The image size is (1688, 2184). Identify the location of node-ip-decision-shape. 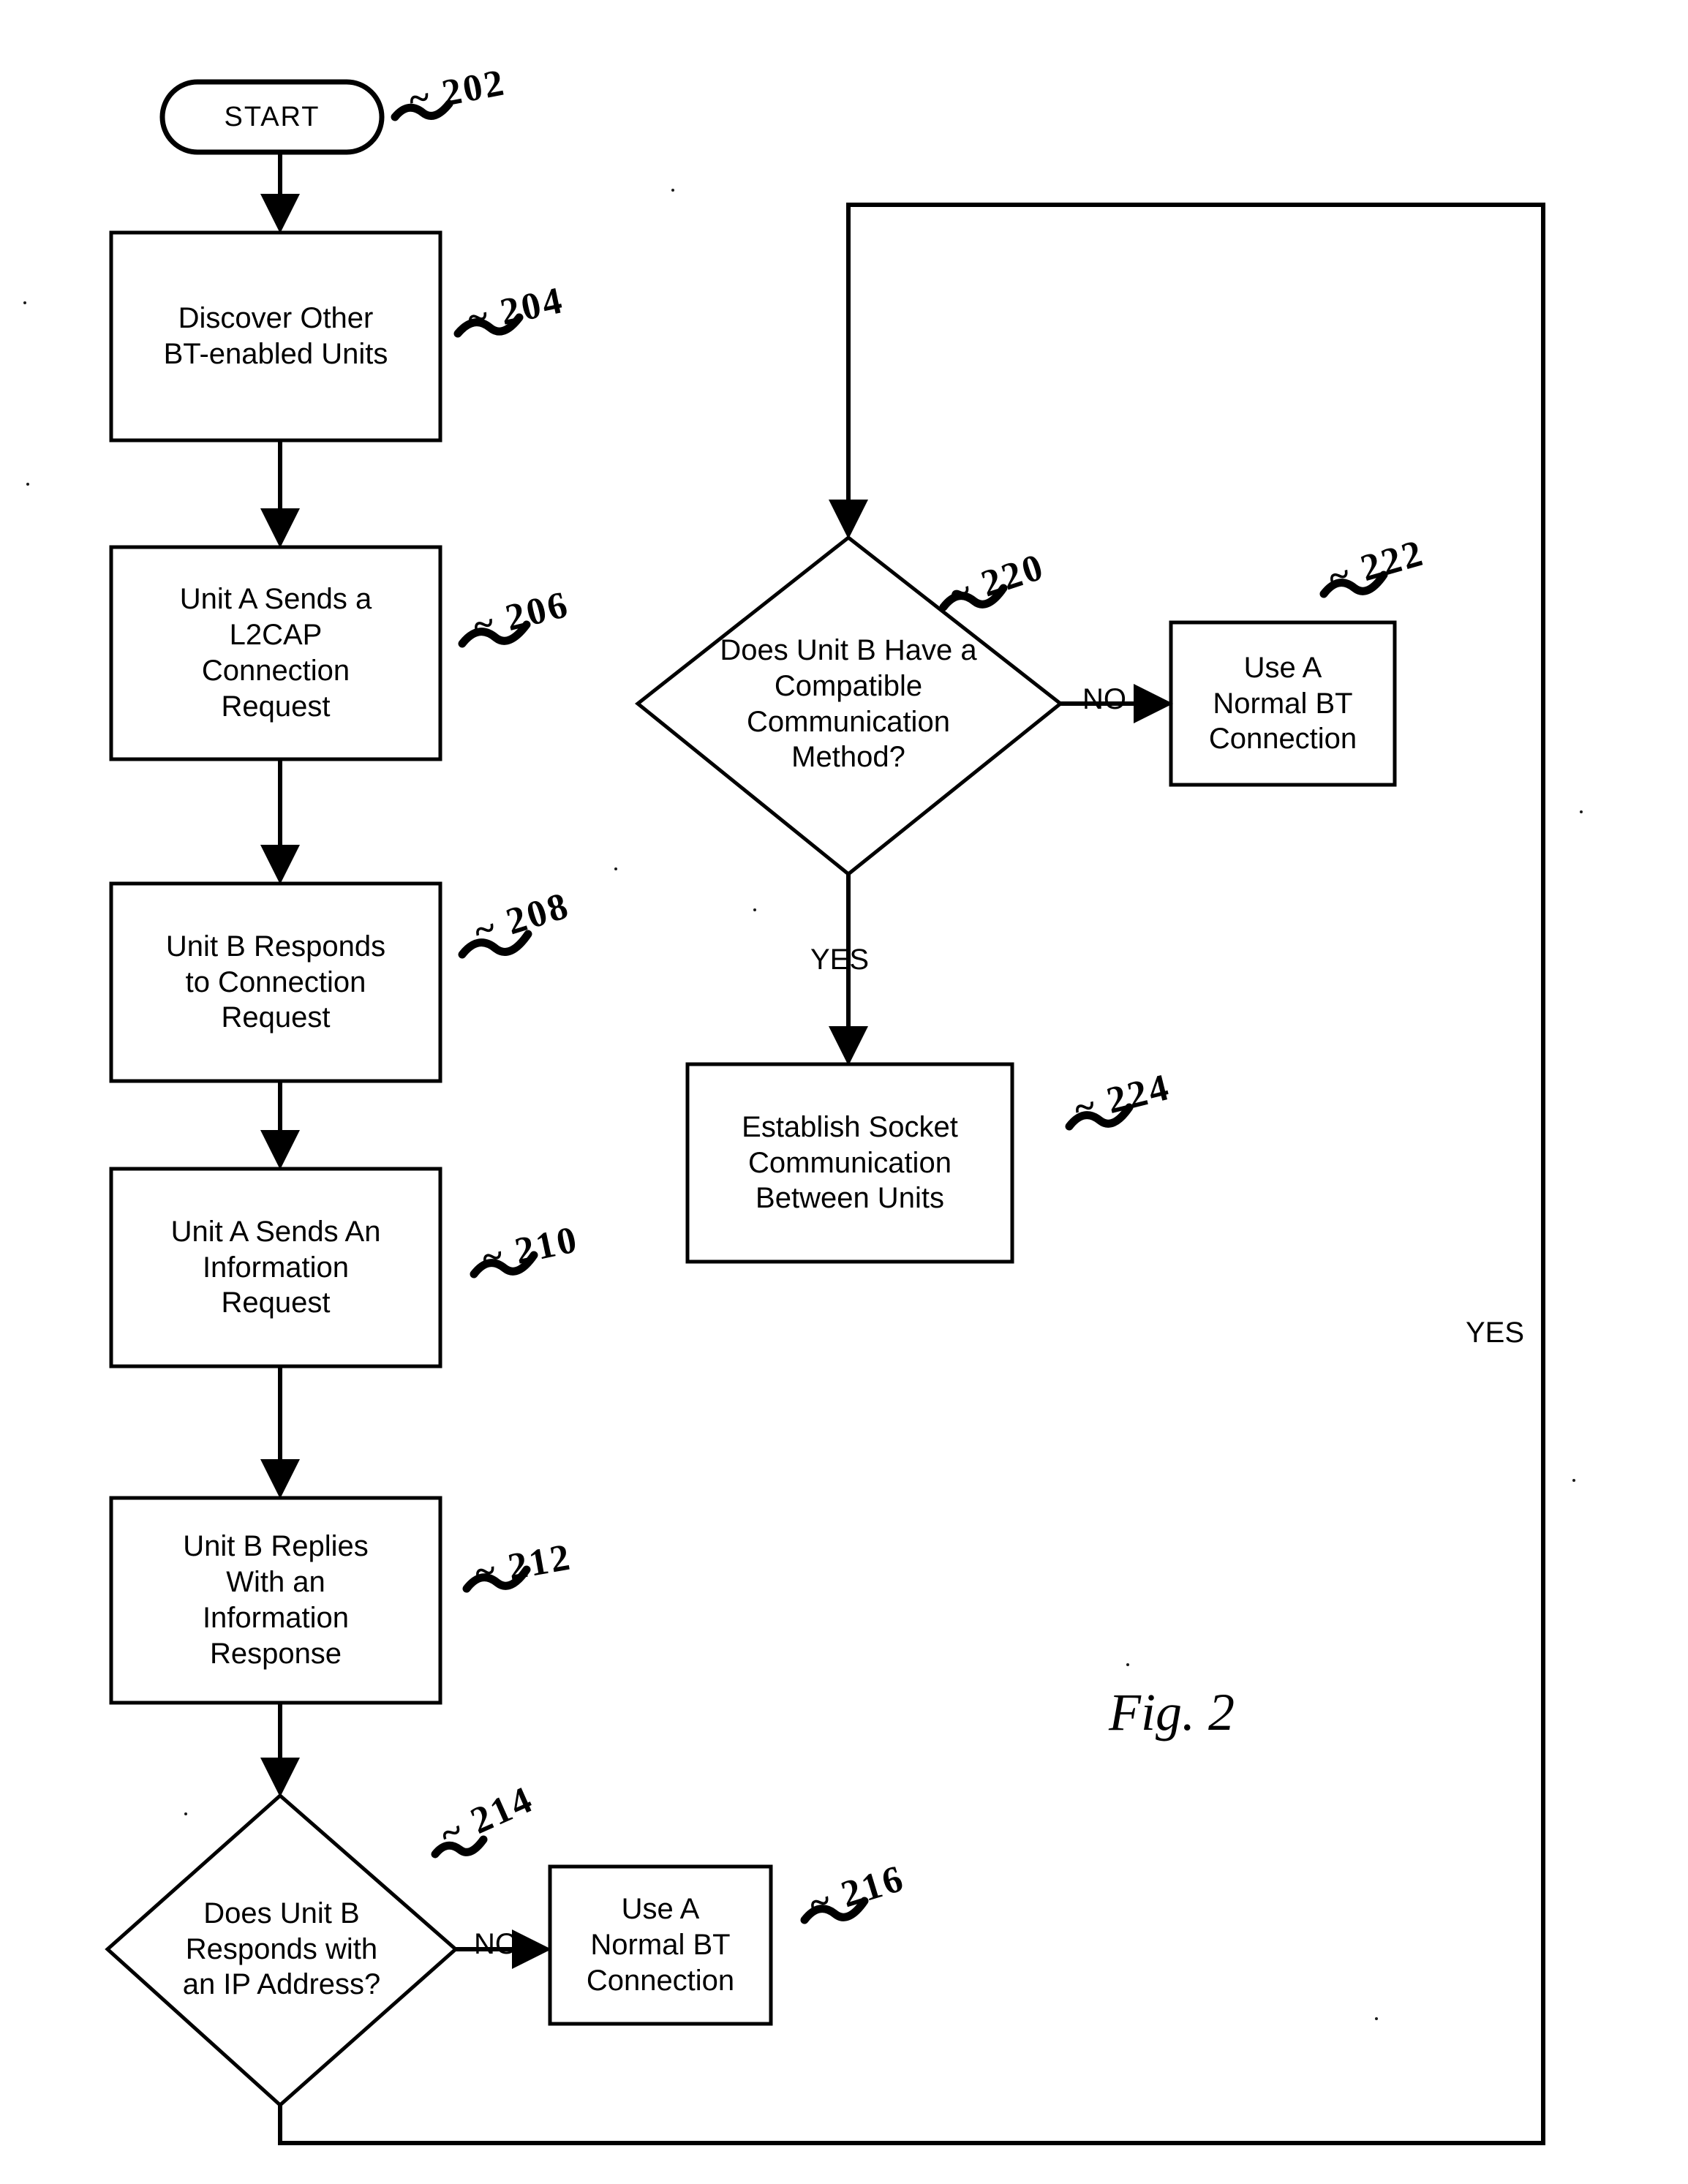
(282, 1950).